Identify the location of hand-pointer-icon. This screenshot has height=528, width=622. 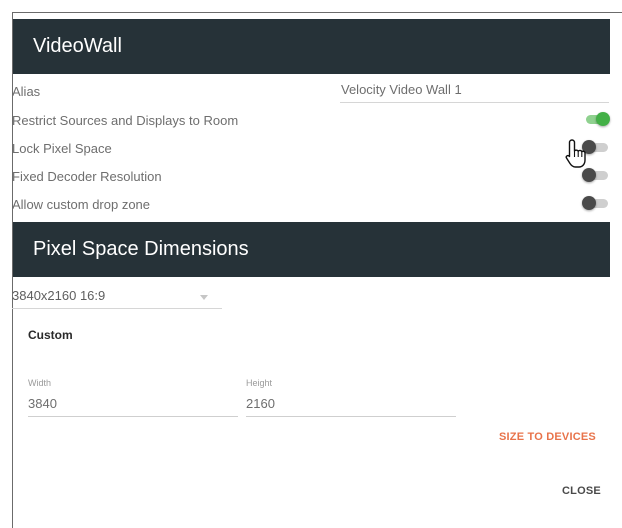
(575, 153).